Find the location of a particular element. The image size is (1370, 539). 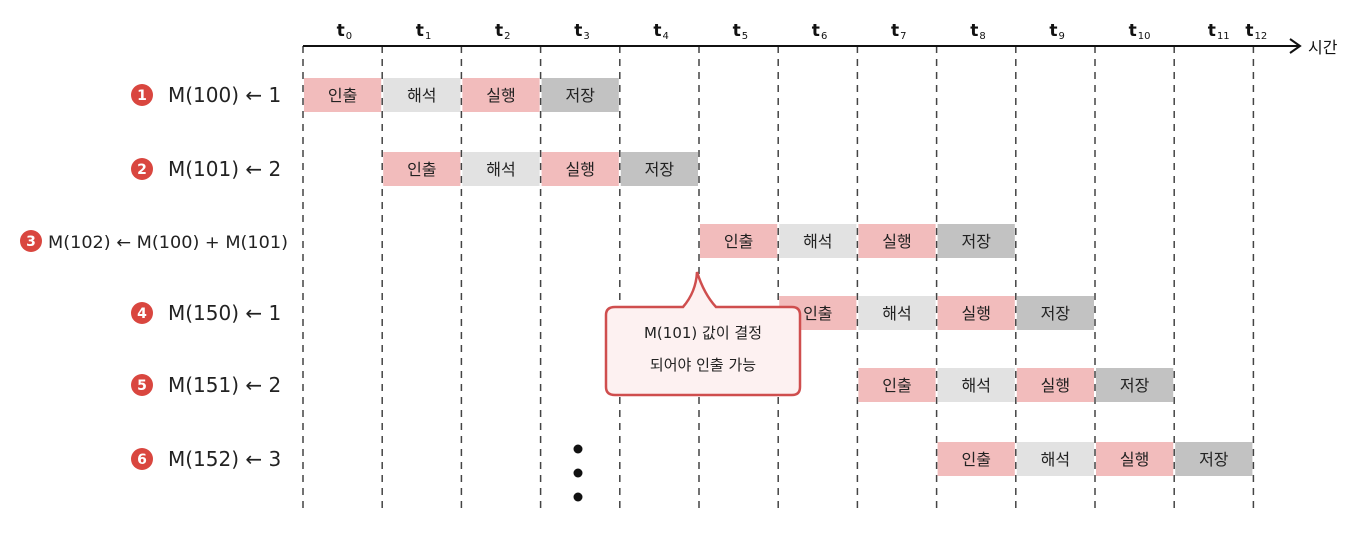

time-tick-label: t8 is located at coordinates (978, 31).